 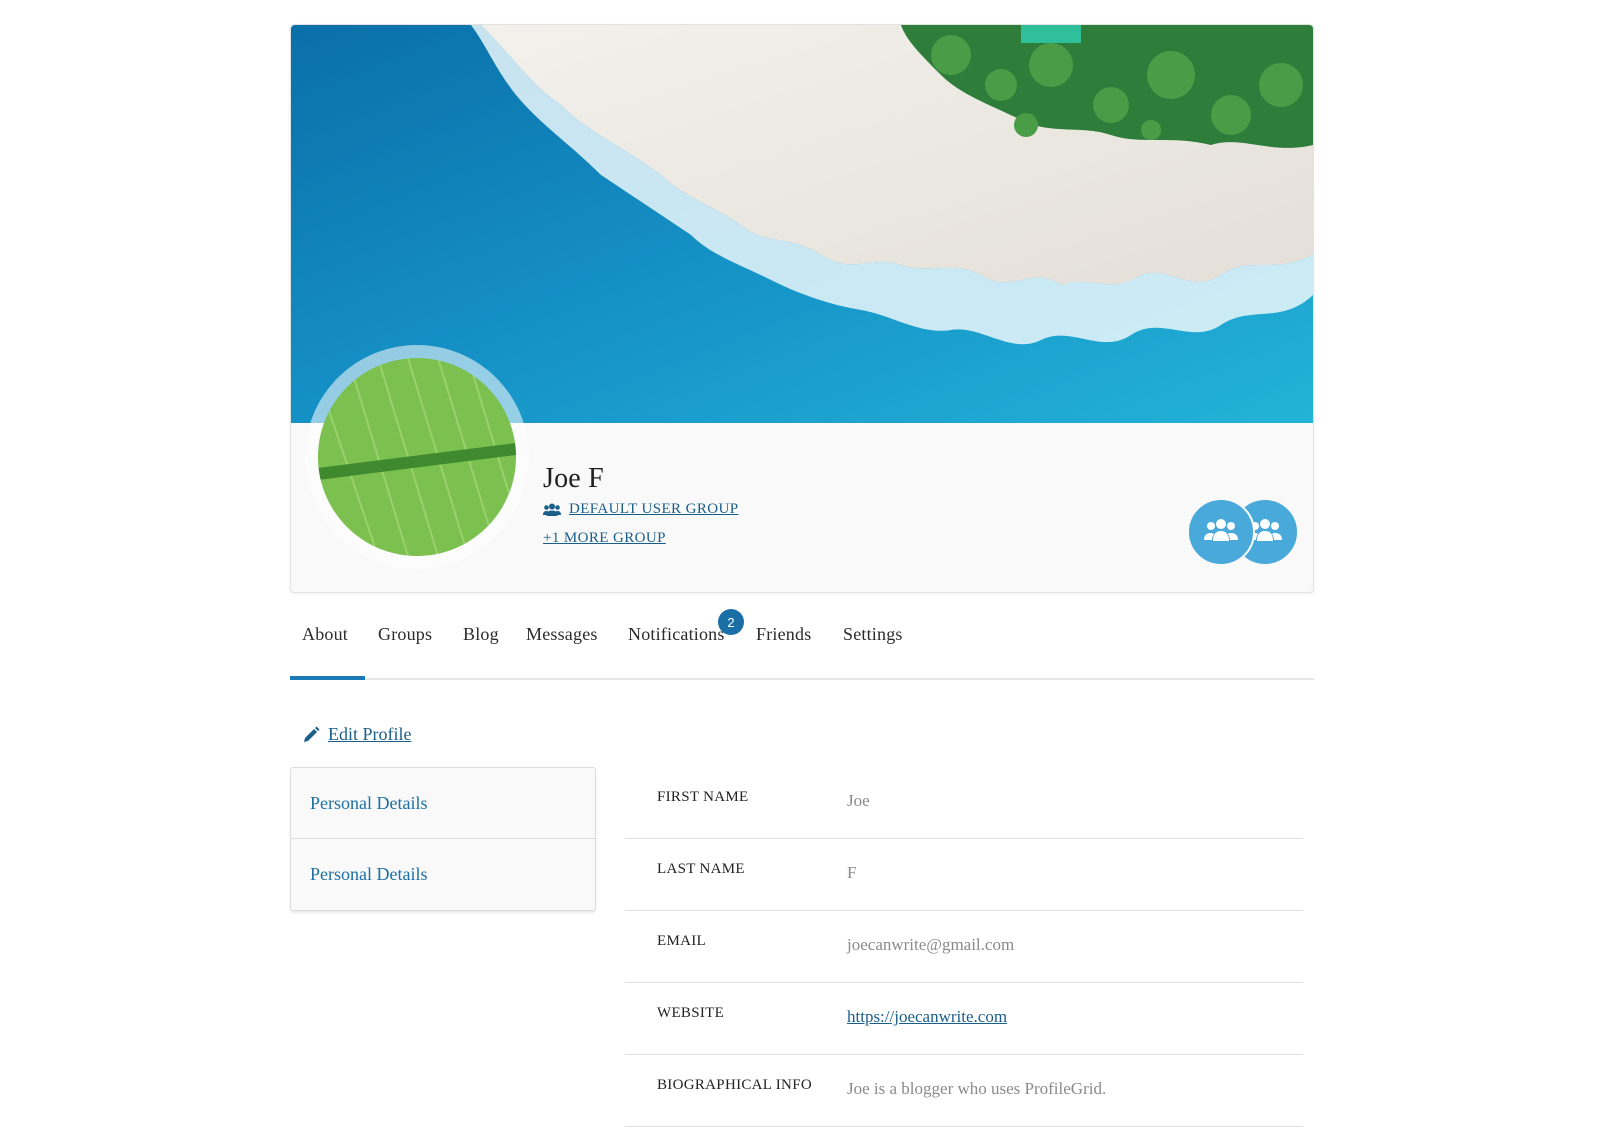 I want to click on field-value: joecanwrite@gmail.com, so click(x=931, y=944).